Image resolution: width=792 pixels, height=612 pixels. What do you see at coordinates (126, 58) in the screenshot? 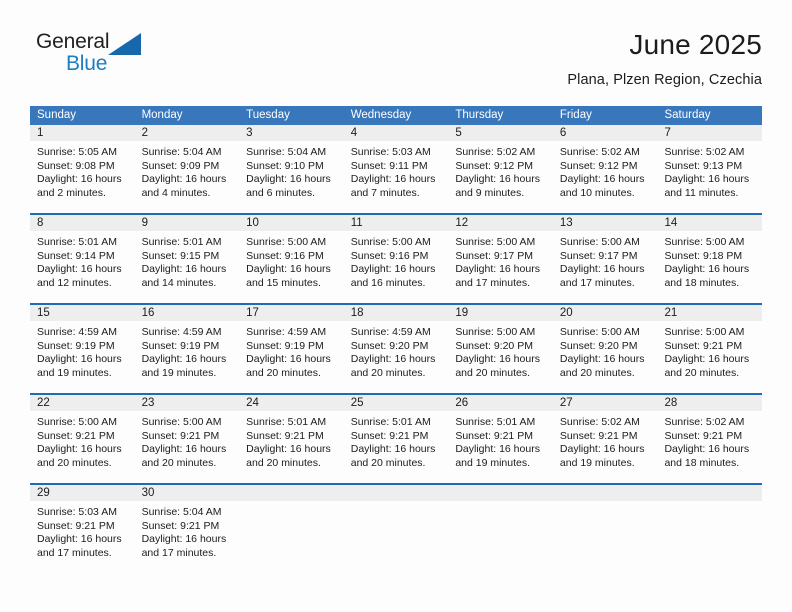
I see `generalblue-logo: General Blue` at bounding box center [126, 58].